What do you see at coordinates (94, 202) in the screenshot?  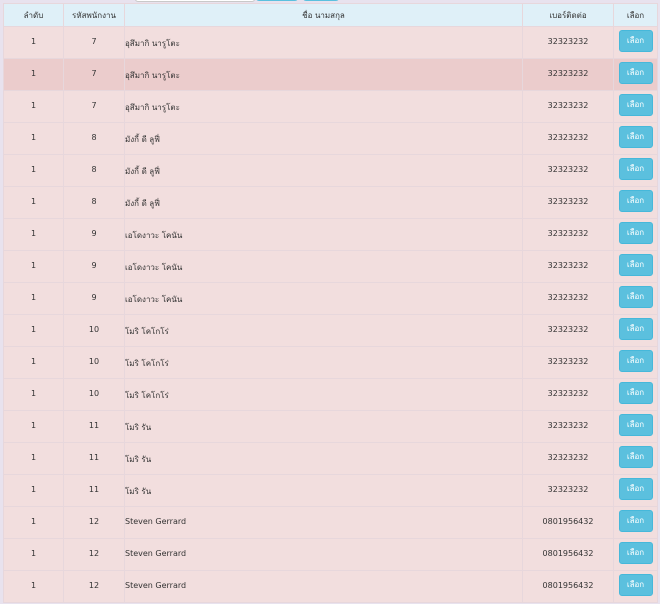 I see `cell-employee-code: 8` at bounding box center [94, 202].